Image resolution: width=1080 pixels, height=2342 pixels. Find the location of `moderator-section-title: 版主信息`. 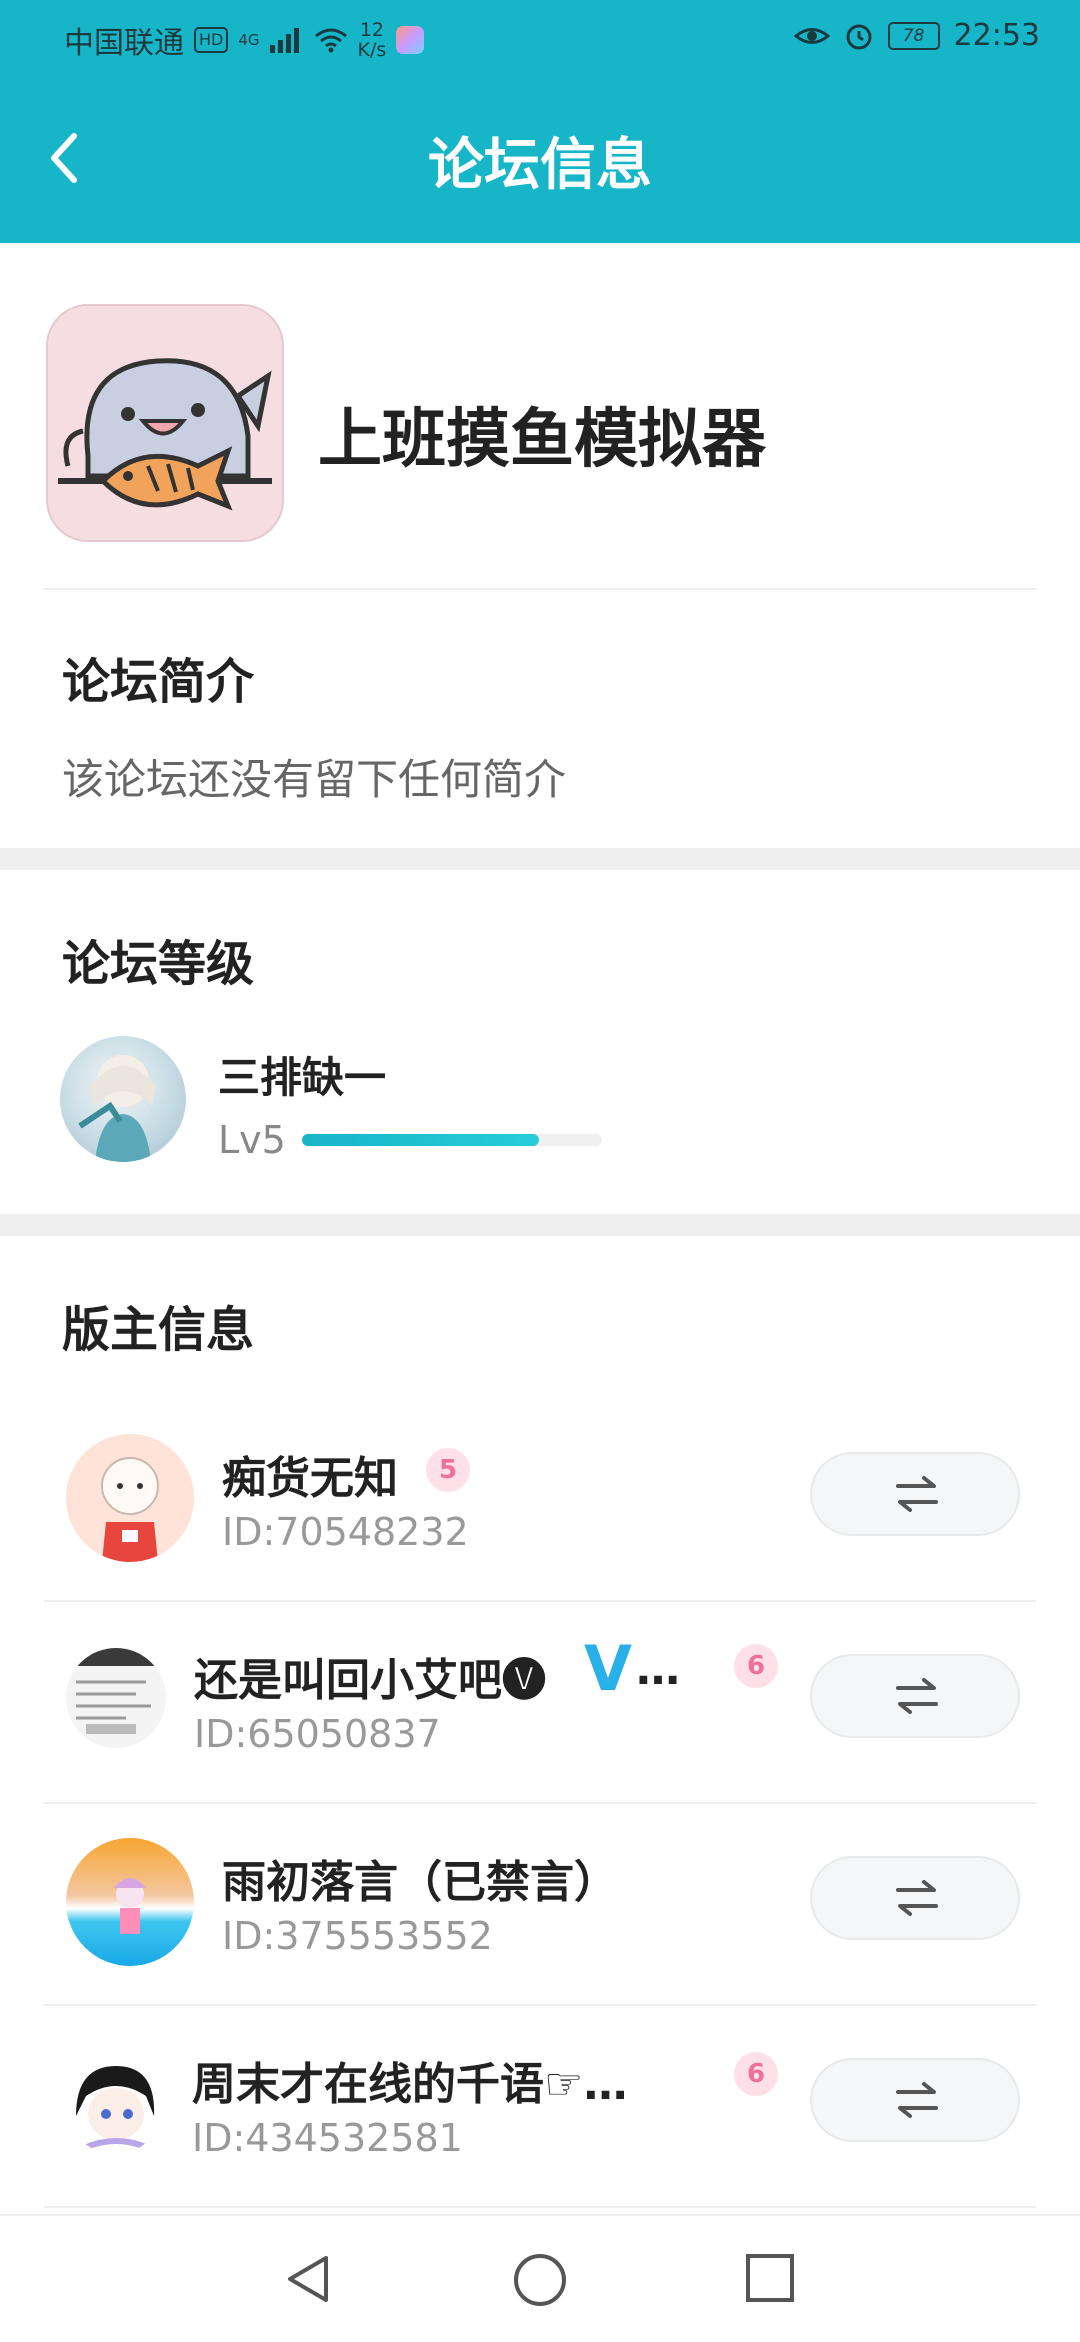

moderator-section-title: 版主信息 is located at coordinates (158, 1330).